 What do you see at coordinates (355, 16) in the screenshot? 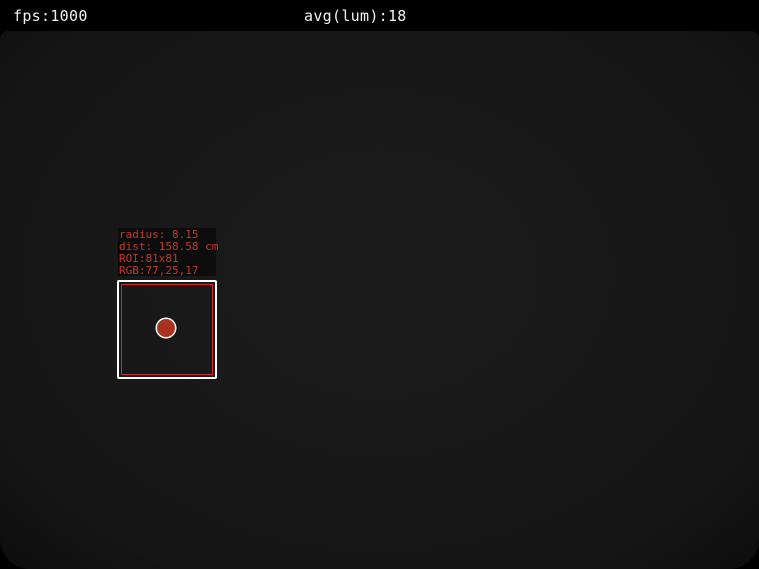
I see `avg-luminance-readout: avg(lum):18` at bounding box center [355, 16].